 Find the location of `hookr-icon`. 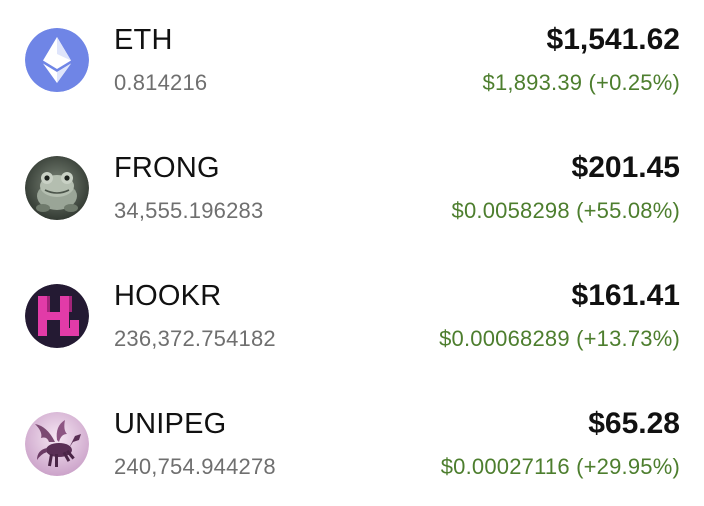

hookr-icon is located at coordinates (57, 316).